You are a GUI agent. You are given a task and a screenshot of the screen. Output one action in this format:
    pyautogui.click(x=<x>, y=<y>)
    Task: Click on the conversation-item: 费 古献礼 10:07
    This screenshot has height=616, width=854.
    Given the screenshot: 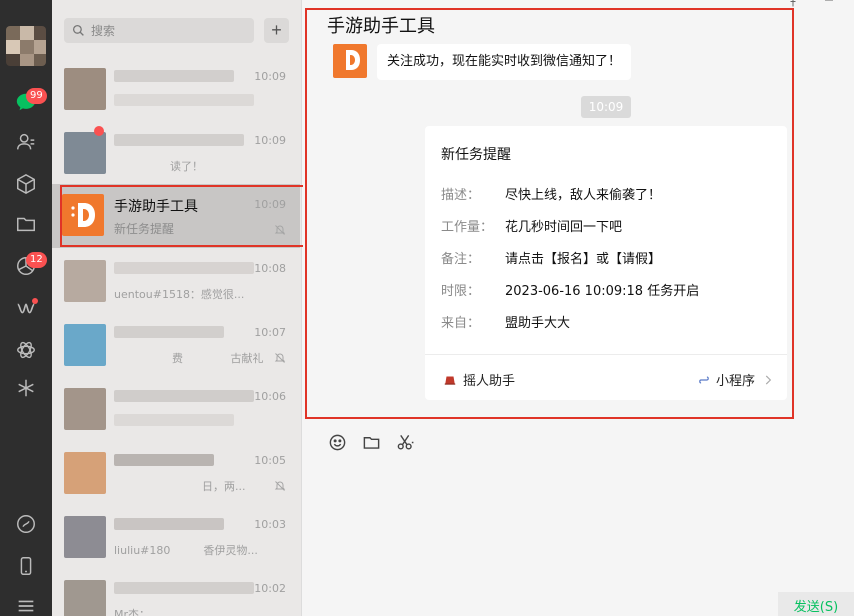 What is the action you would take?
    pyautogui.click(x=176, y=344)
    